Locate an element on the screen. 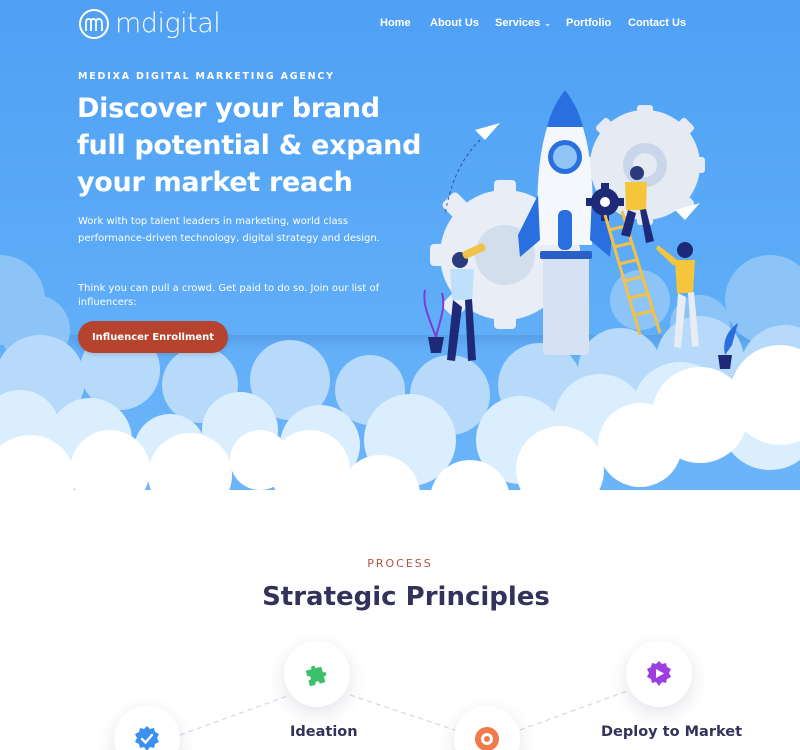  step-deploy-label: Deploy to Market is located at coordinates (672, 732).